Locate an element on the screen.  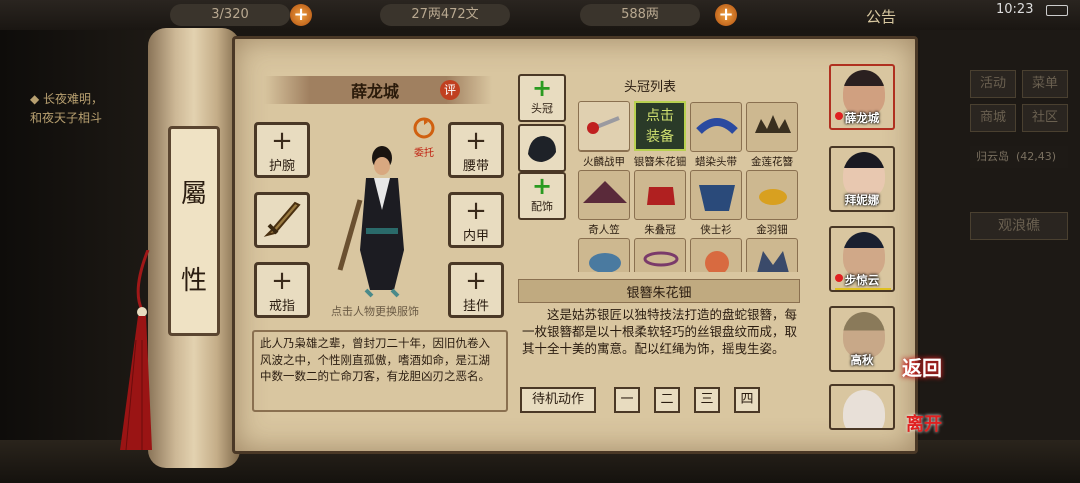
change-outfit-hint: 点击人物更换服饰 is located at coordinates (375, 311).